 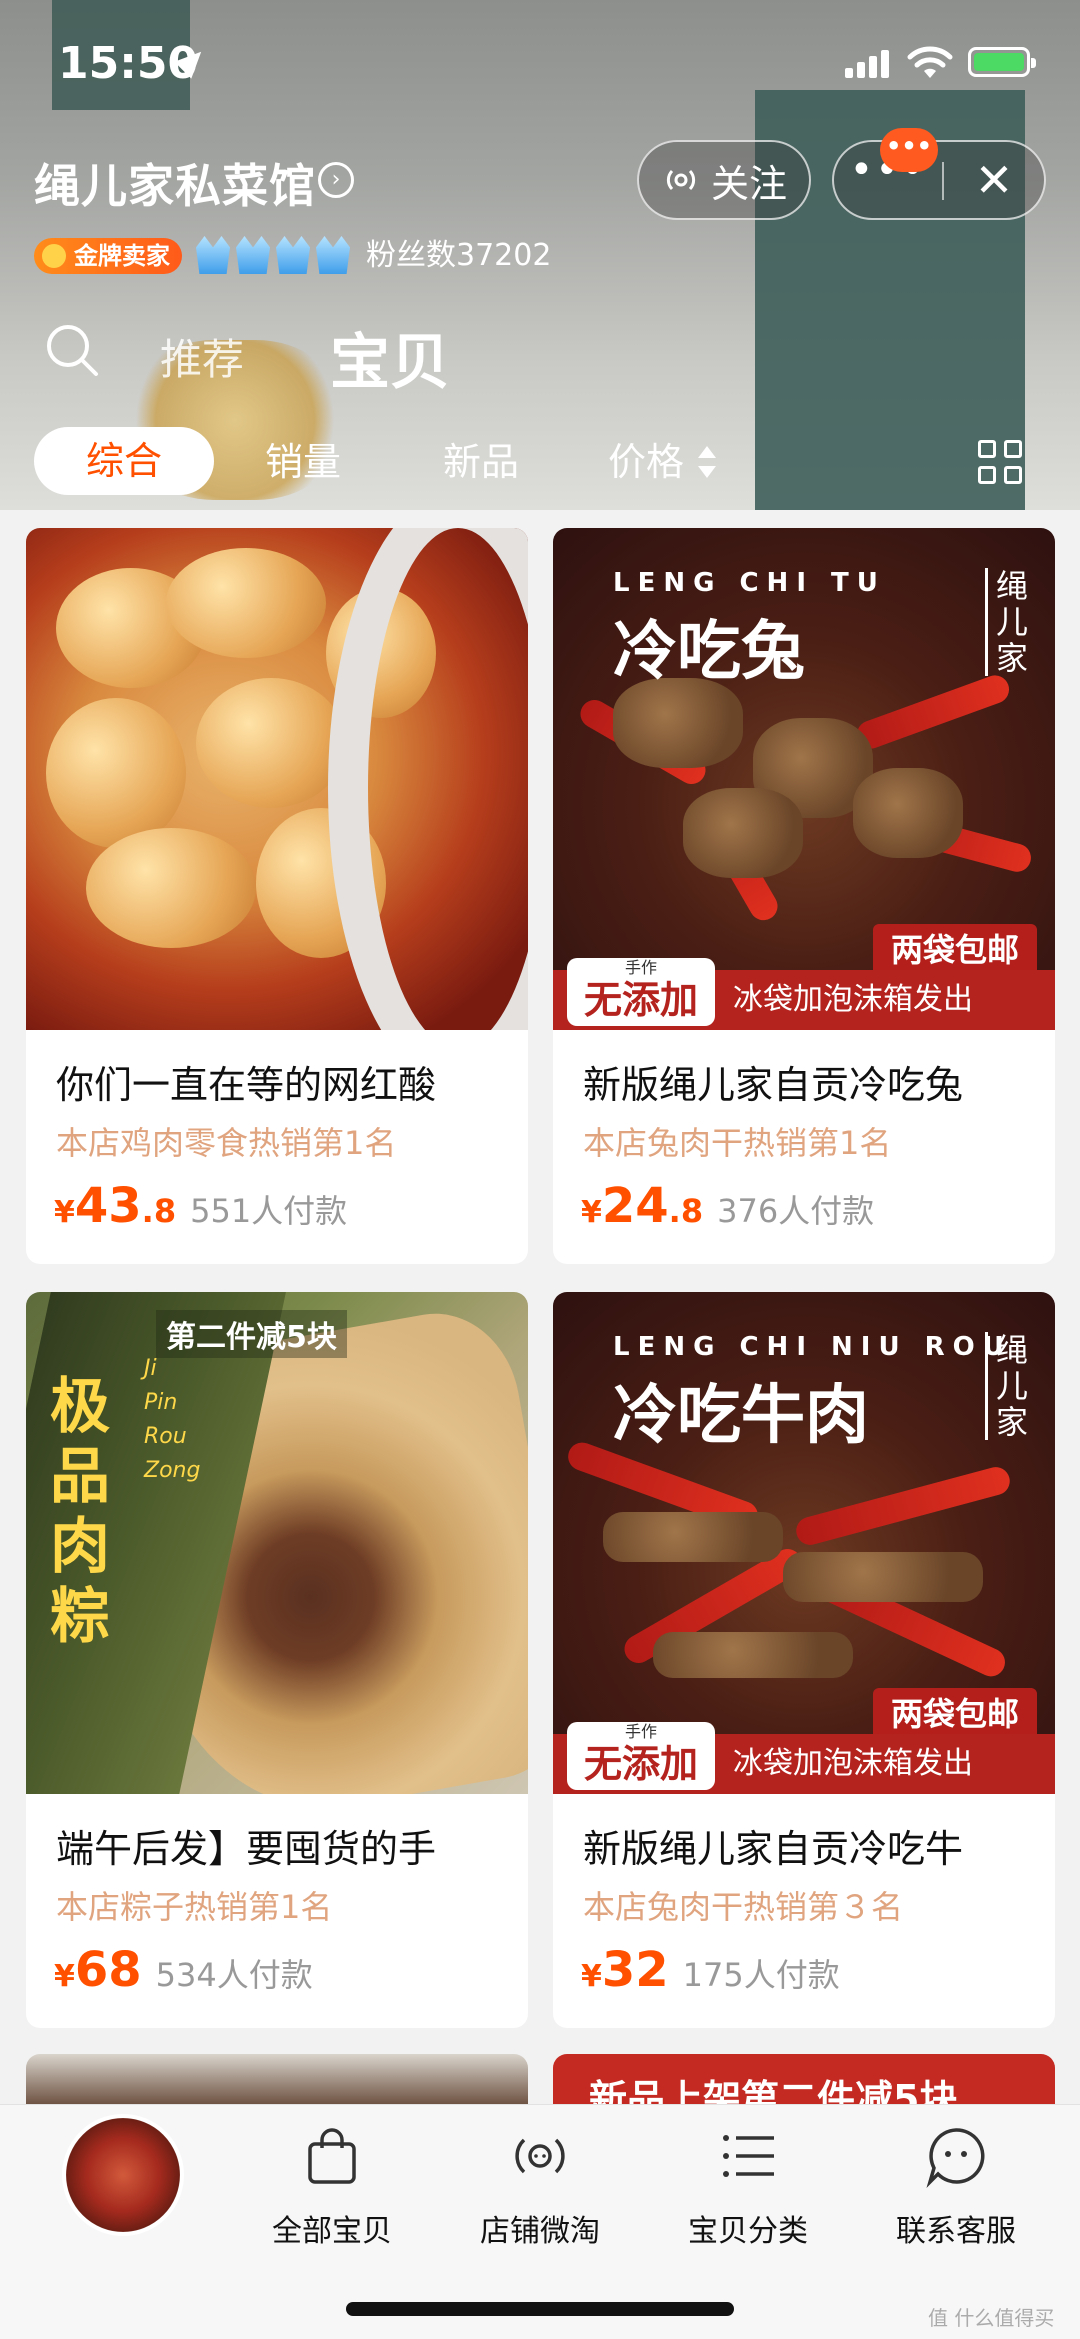 What do you see at coordinates (540, 2309) in the screenshot?
I see `home-indicator` at bounding box center [540, 2309].